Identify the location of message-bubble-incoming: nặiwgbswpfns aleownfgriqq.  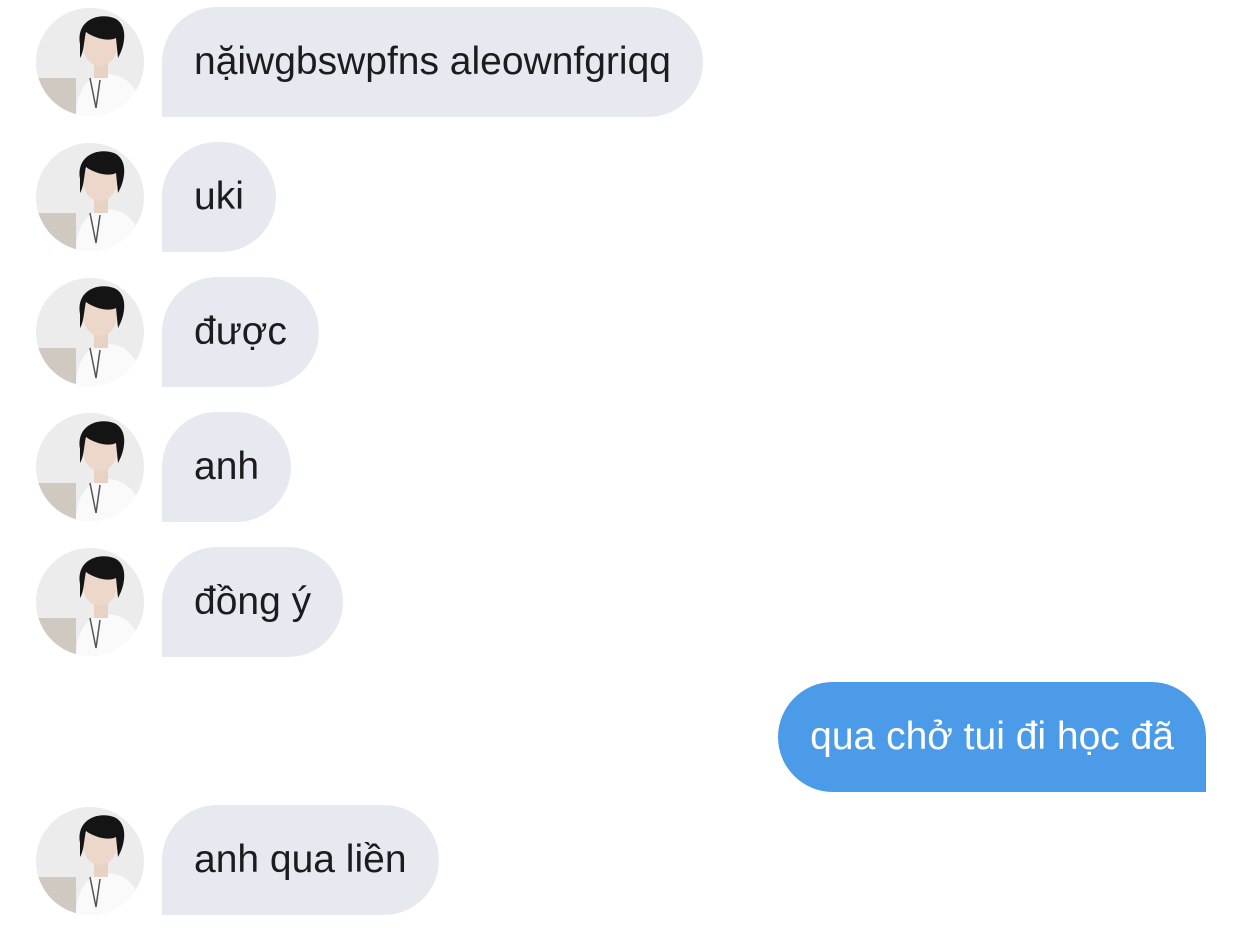
(432, 62).